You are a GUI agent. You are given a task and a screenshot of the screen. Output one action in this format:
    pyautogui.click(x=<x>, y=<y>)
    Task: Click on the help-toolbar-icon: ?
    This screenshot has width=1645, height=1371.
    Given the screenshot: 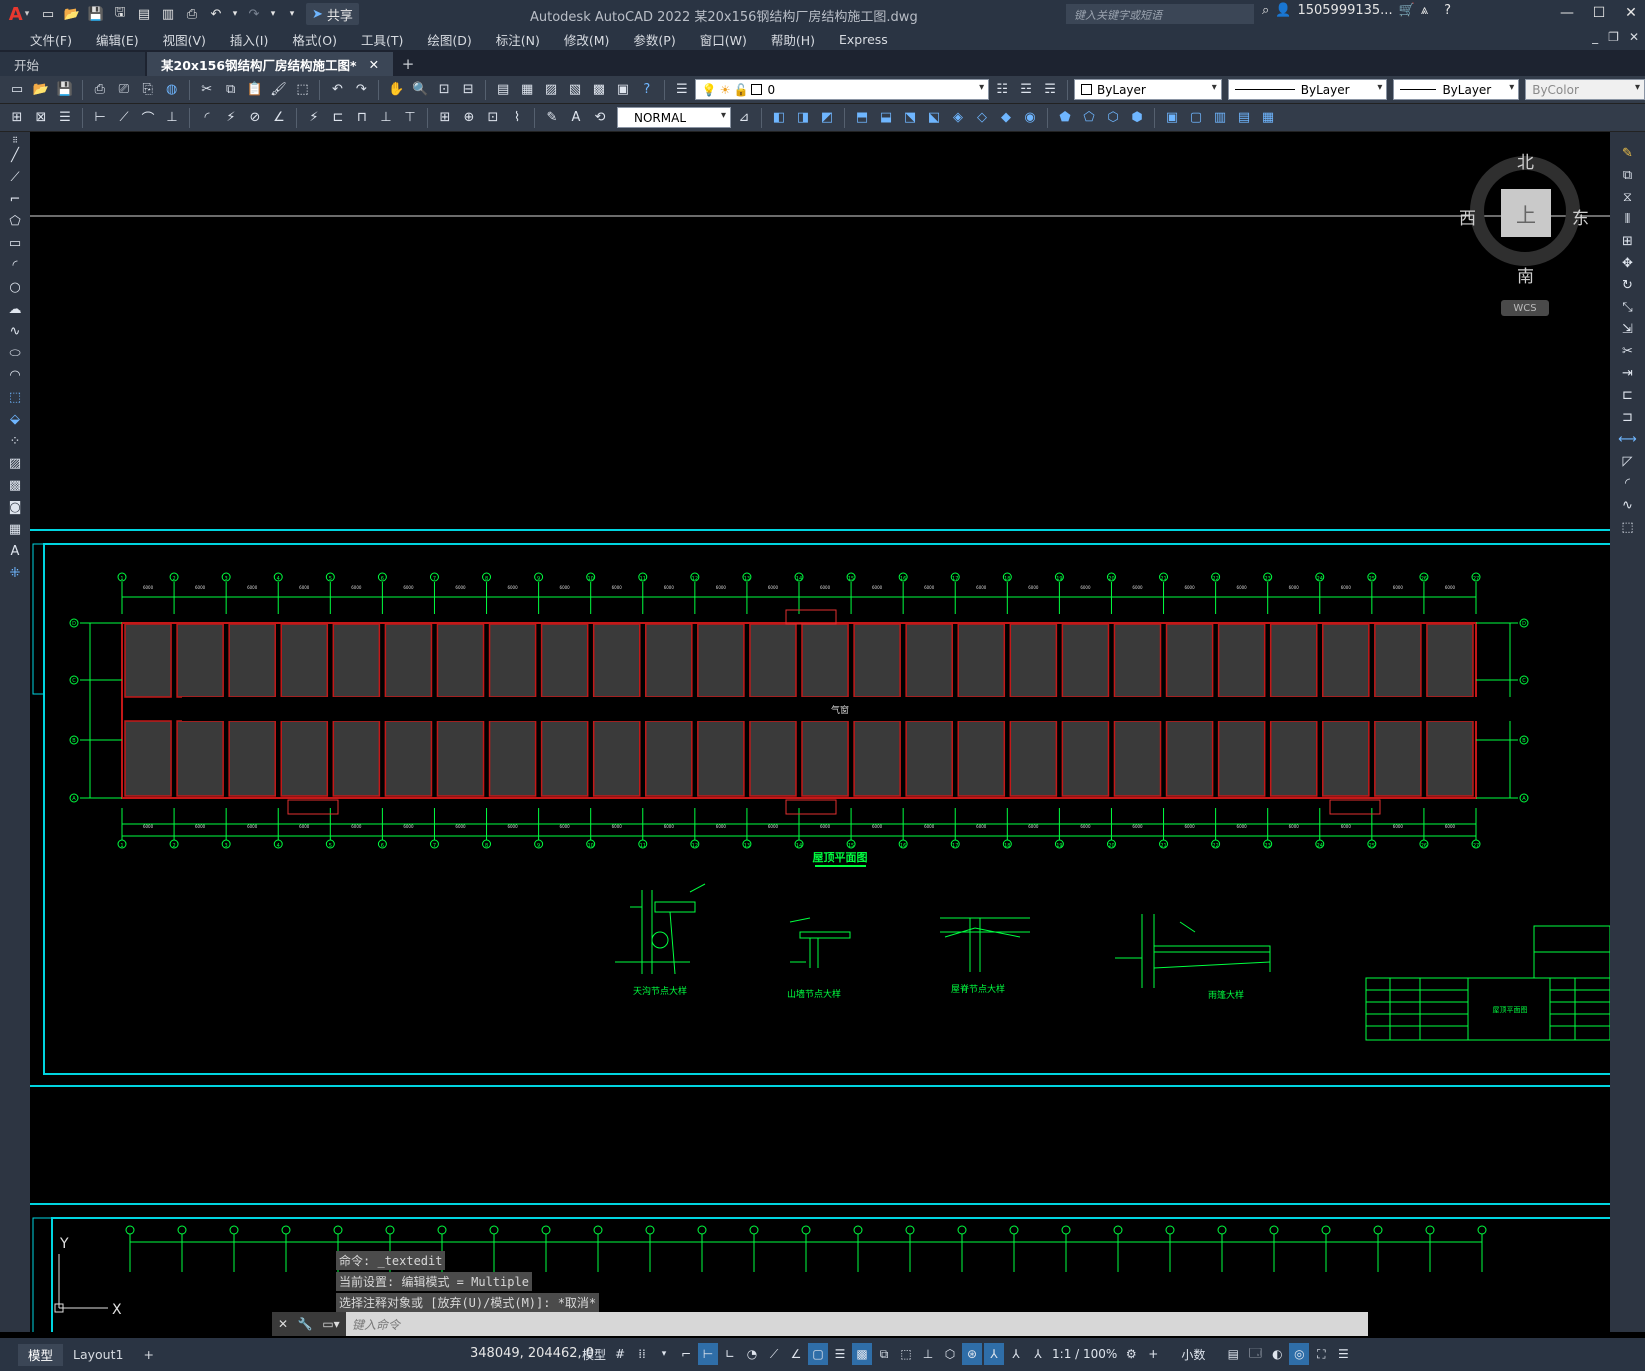 What is the action you would take?
    pyautogui.click(x=647, y=90)
    